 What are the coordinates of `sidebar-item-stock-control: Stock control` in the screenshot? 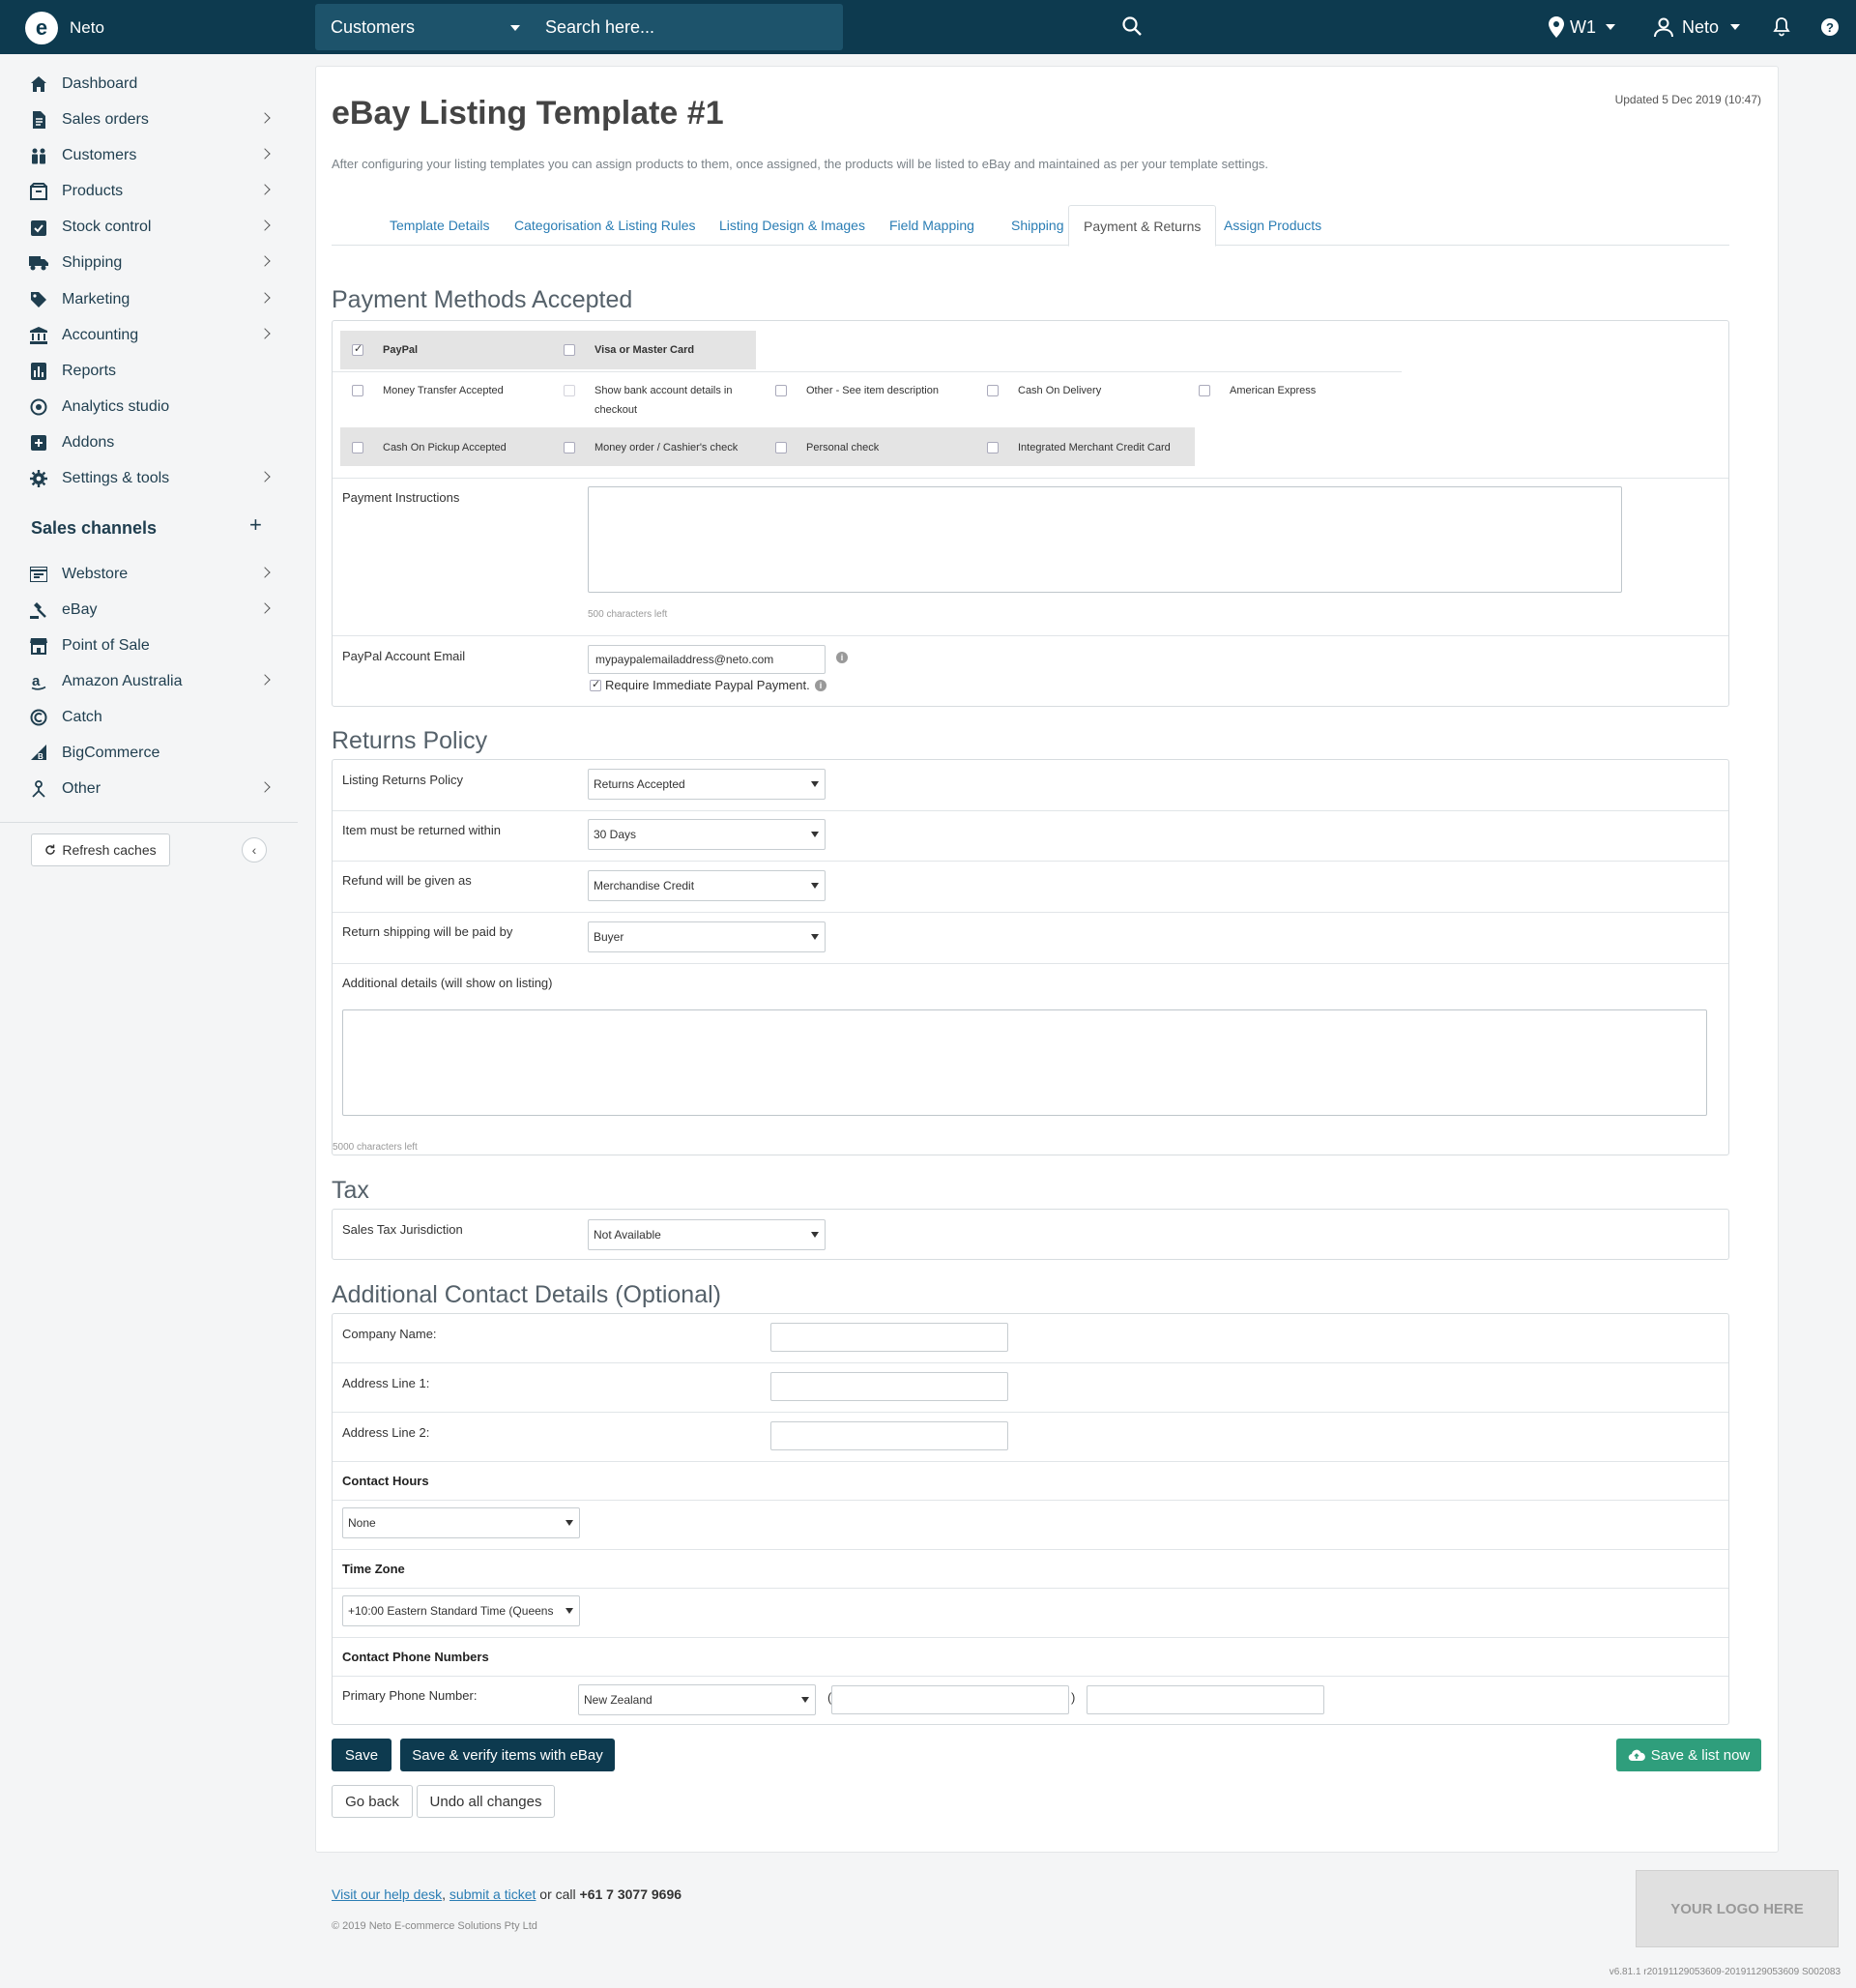 It's located at (150, 227).